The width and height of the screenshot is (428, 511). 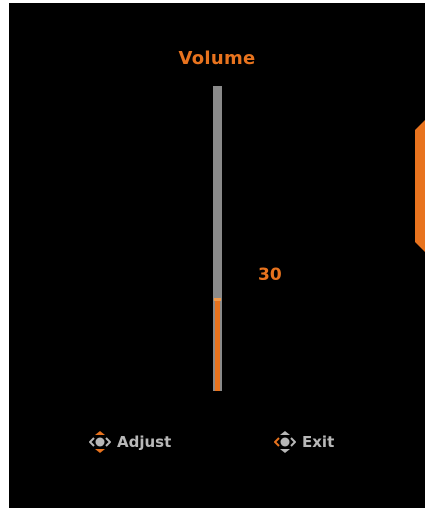 I want to click on joystick-left-icon, so click(x=285, y=442).